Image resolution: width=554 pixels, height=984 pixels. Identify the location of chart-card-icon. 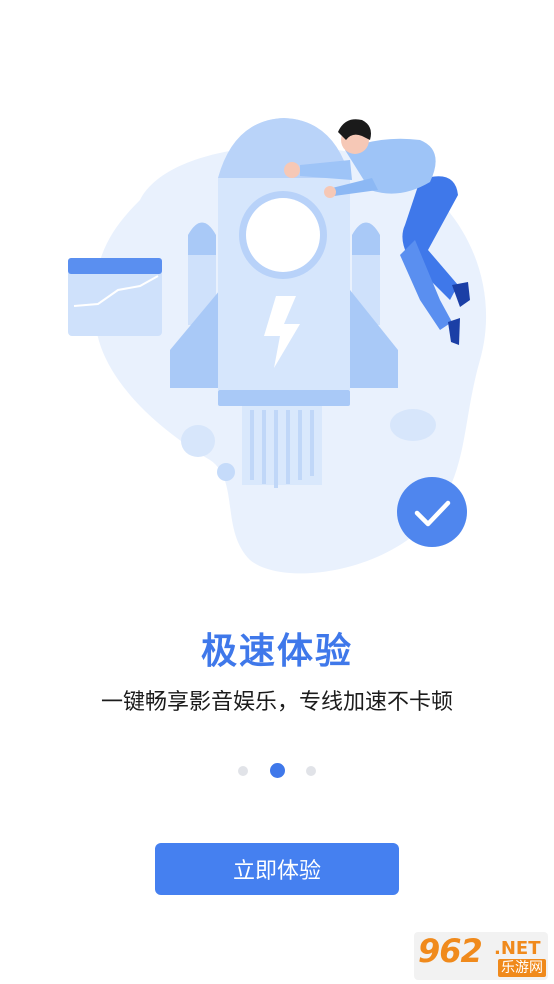
(115, 297).